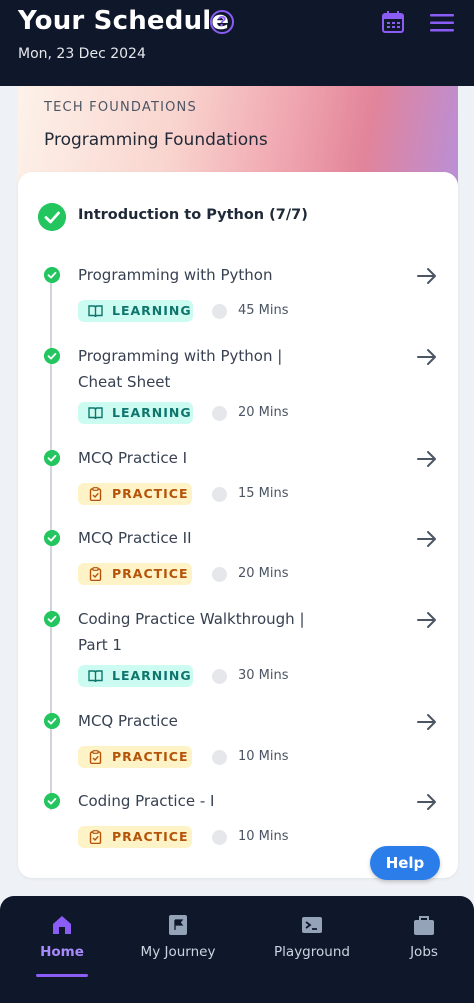 Image resolution: width=474 pixels, height=1003 pixels. Describe the element at coordinates (424, 925) in the screenshot. I see `briefcase-icon` at that location.